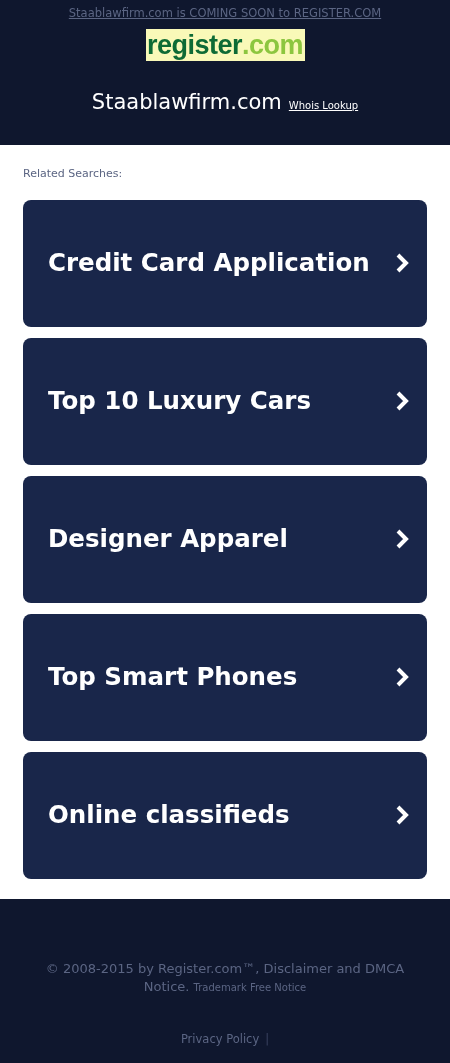  I want to click on related-searches-label: Related Searches:, so click(73, 174).